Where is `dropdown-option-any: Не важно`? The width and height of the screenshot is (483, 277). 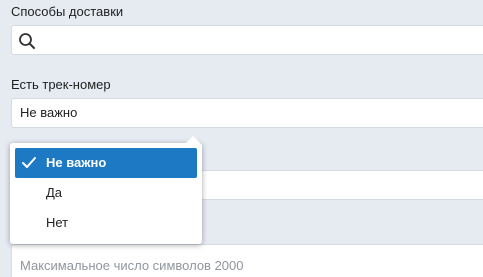 dropdown-option-any: Не важно is located at coordinates (106, 163).